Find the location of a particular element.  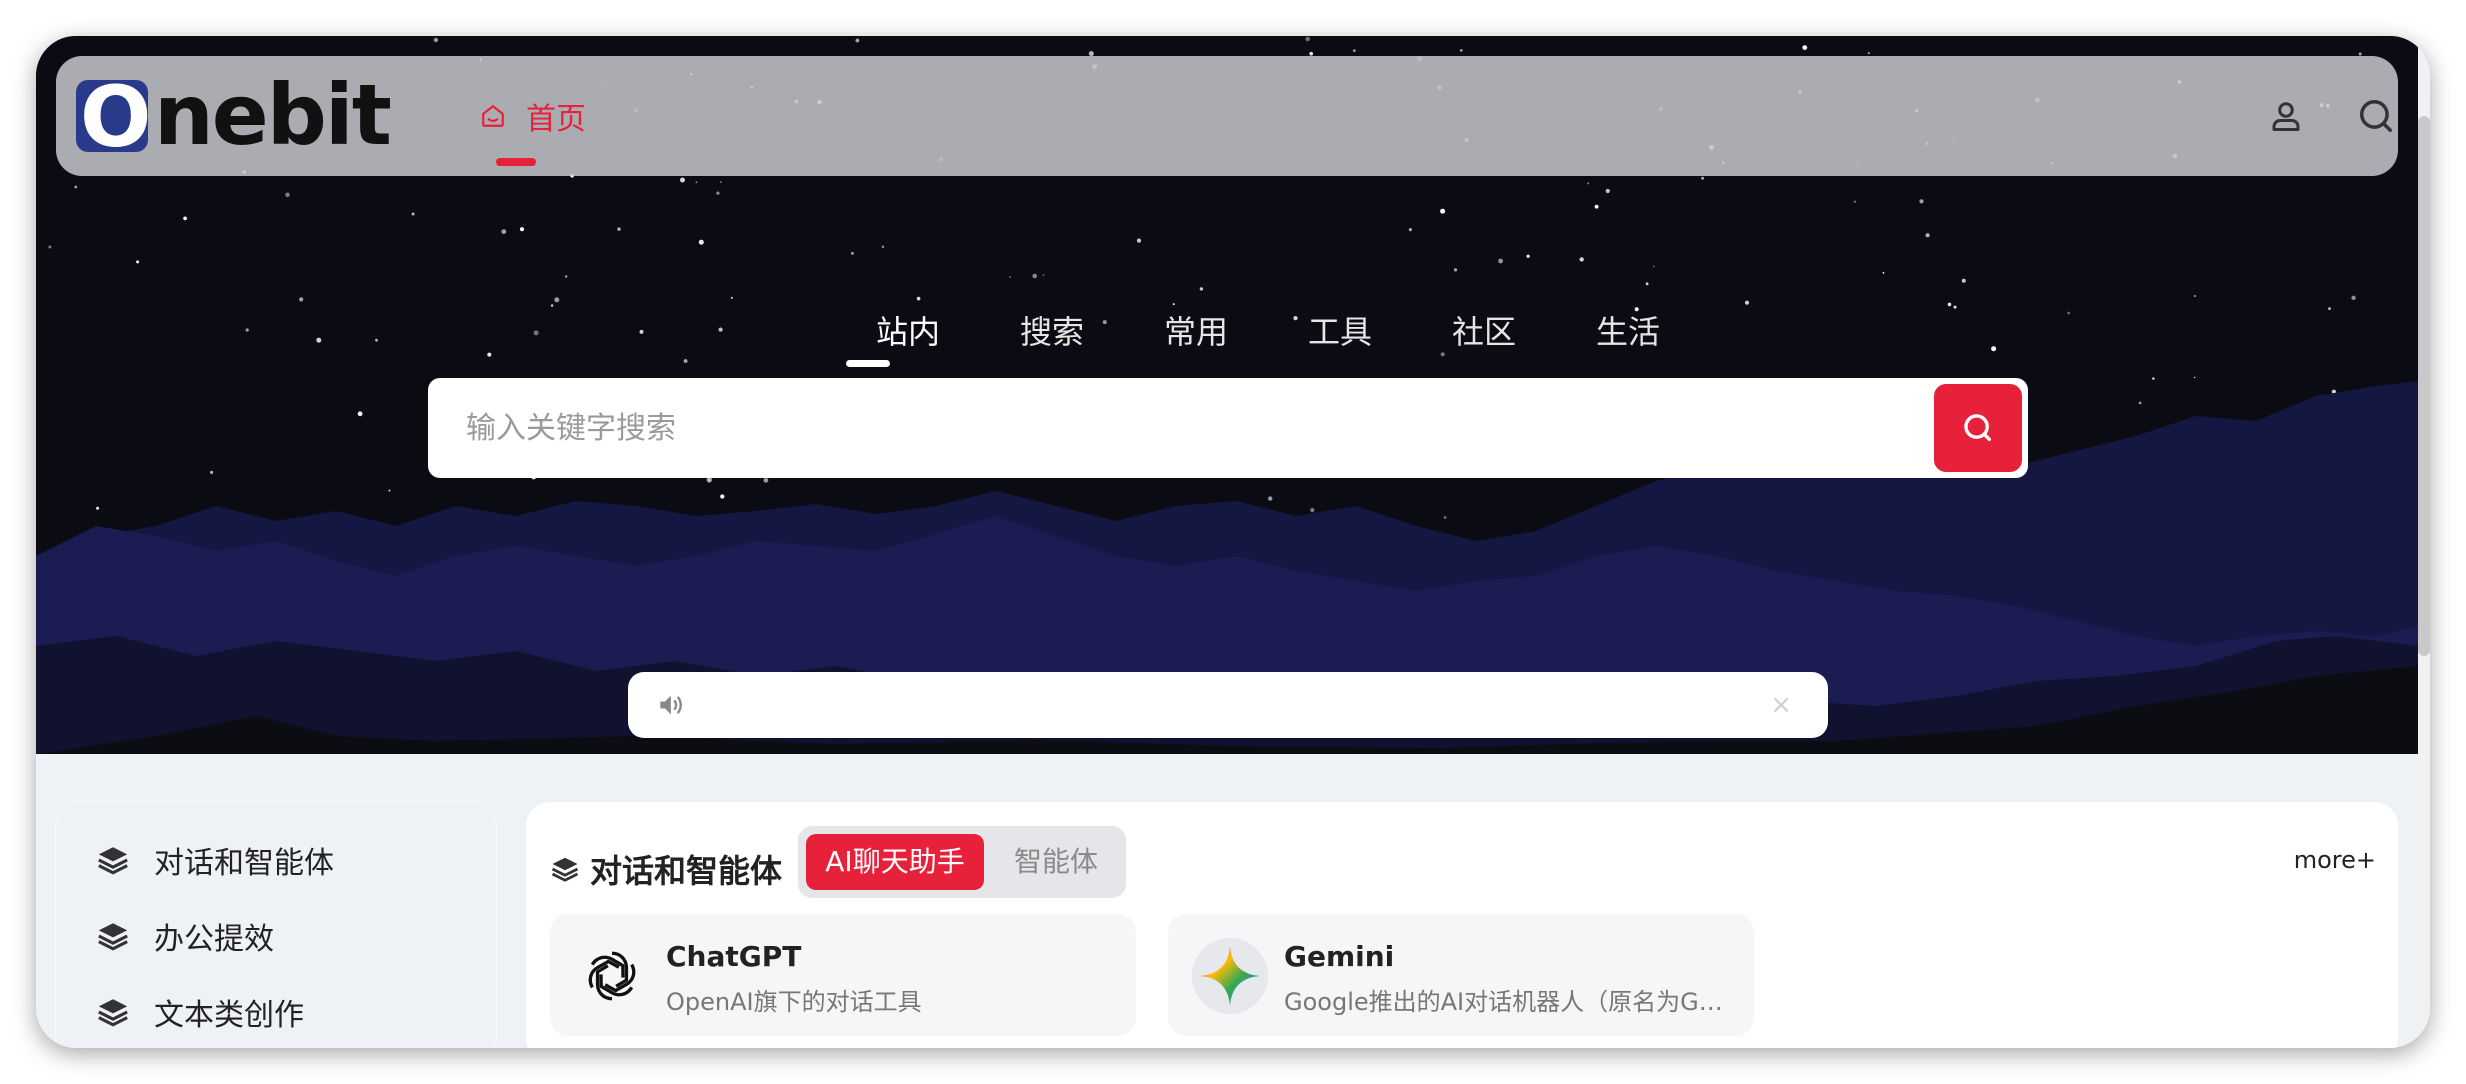

sidebar-item-office: 办公提效 is located at coordinates (185, 936).